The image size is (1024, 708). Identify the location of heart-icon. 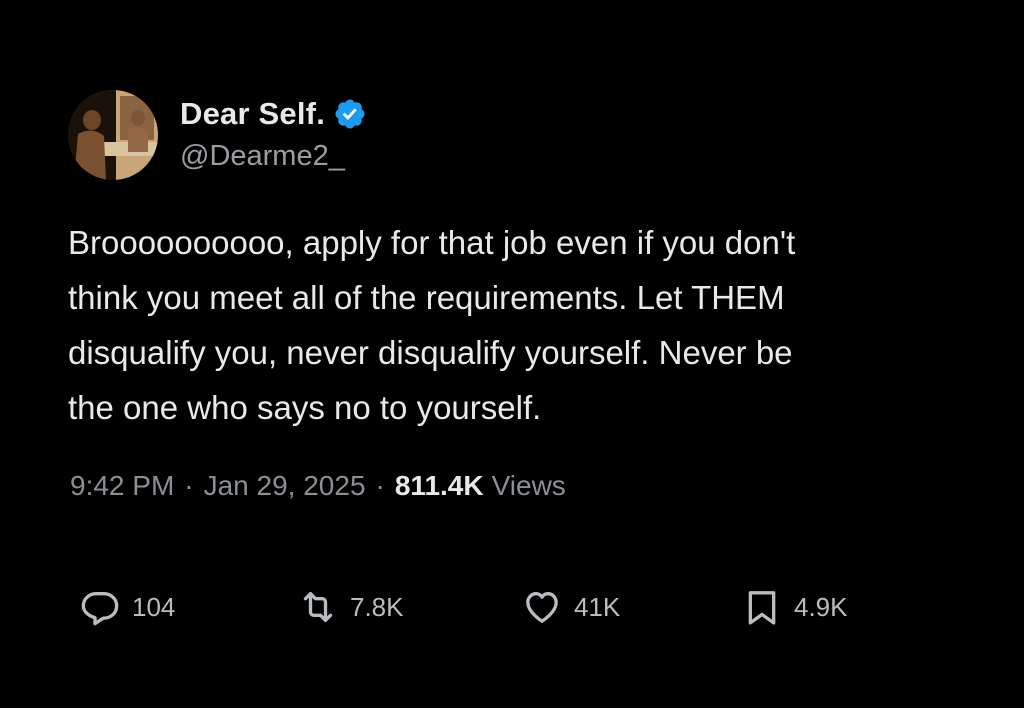
(542, 607).